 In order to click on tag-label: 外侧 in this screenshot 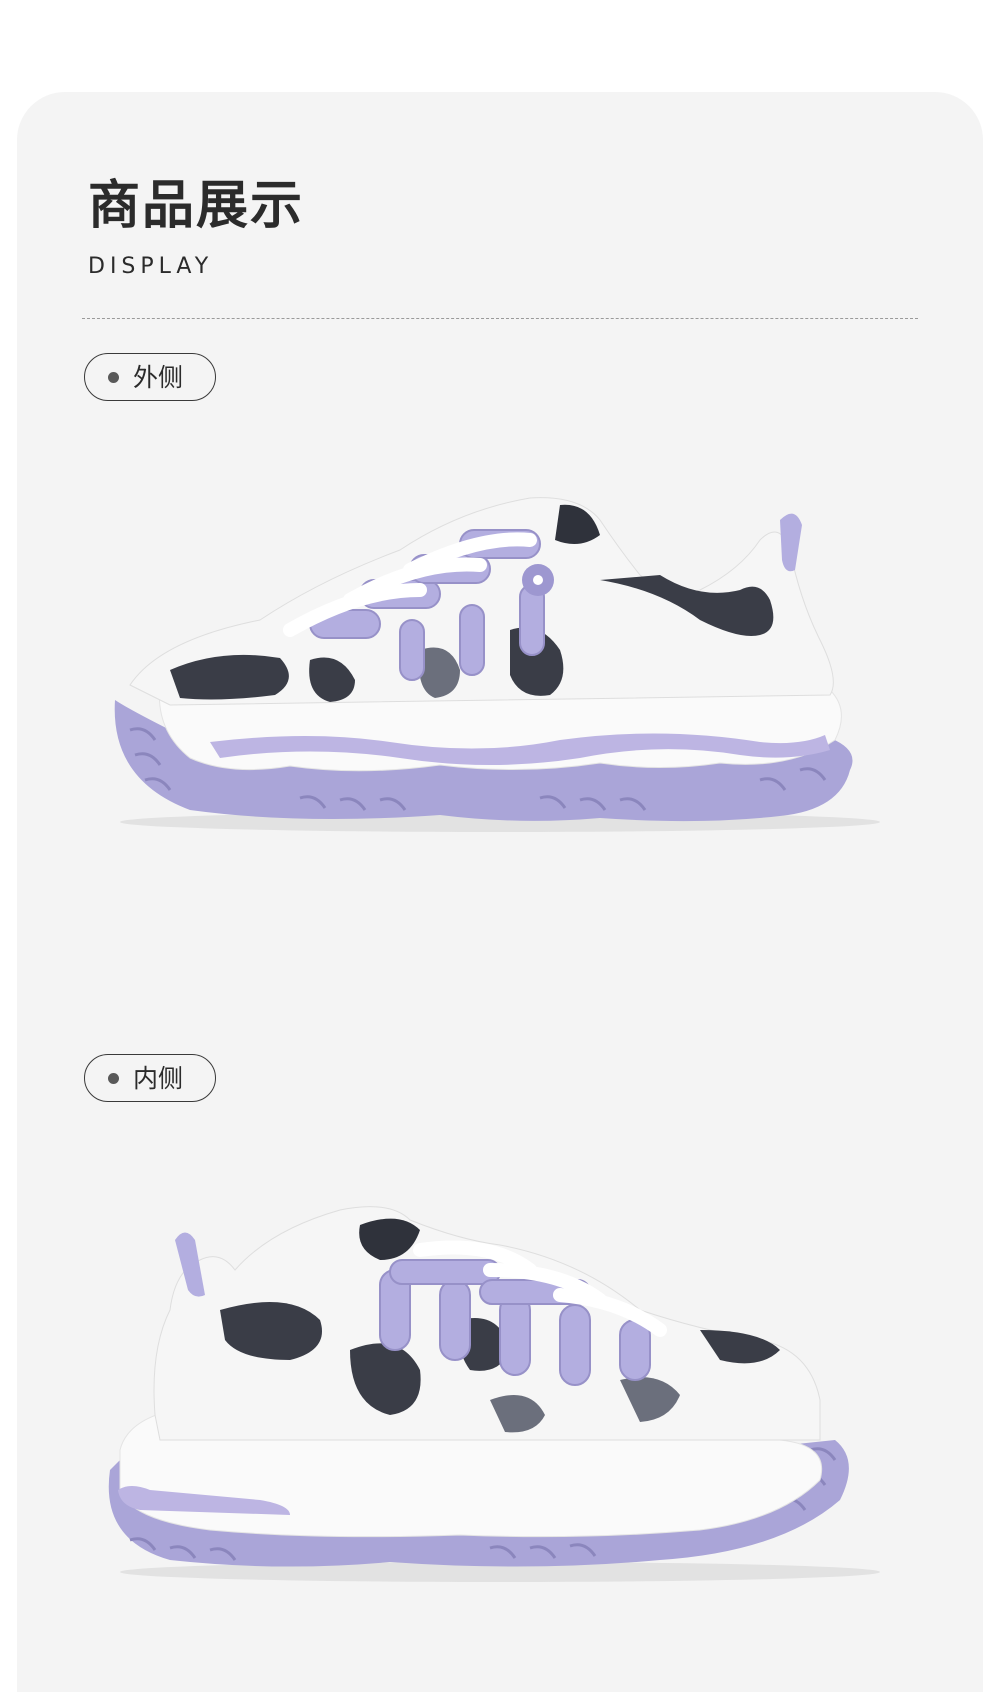, I will do `click(158, 377)`.